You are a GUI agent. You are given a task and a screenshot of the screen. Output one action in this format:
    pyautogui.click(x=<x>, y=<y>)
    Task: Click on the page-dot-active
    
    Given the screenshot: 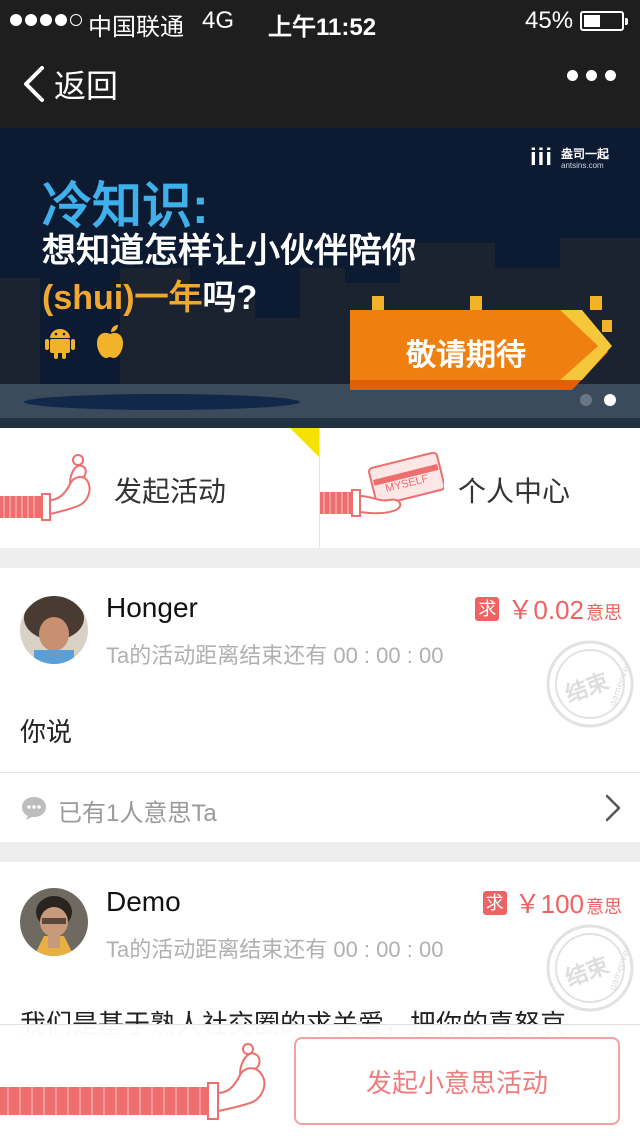 What is the action you would take?
    pyautogui.click(x=610, y=400)
    